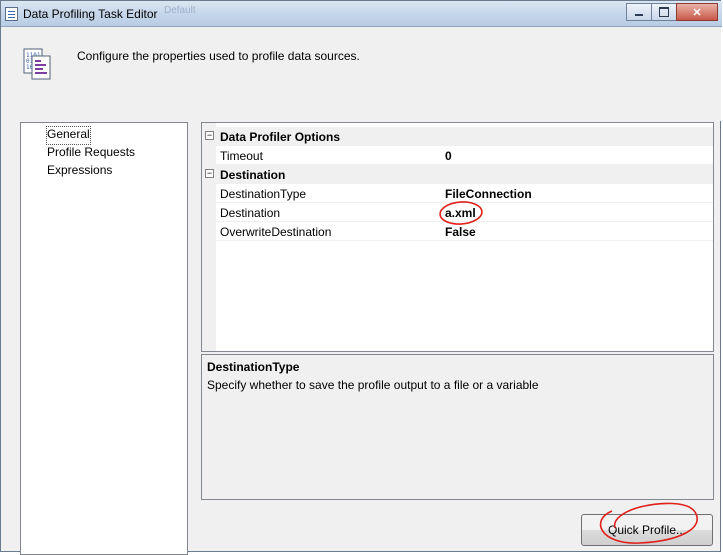  What do you see at coordinates (11, 14) in the screenshot?
I see `app-icon` at bounding box center [11, 14].